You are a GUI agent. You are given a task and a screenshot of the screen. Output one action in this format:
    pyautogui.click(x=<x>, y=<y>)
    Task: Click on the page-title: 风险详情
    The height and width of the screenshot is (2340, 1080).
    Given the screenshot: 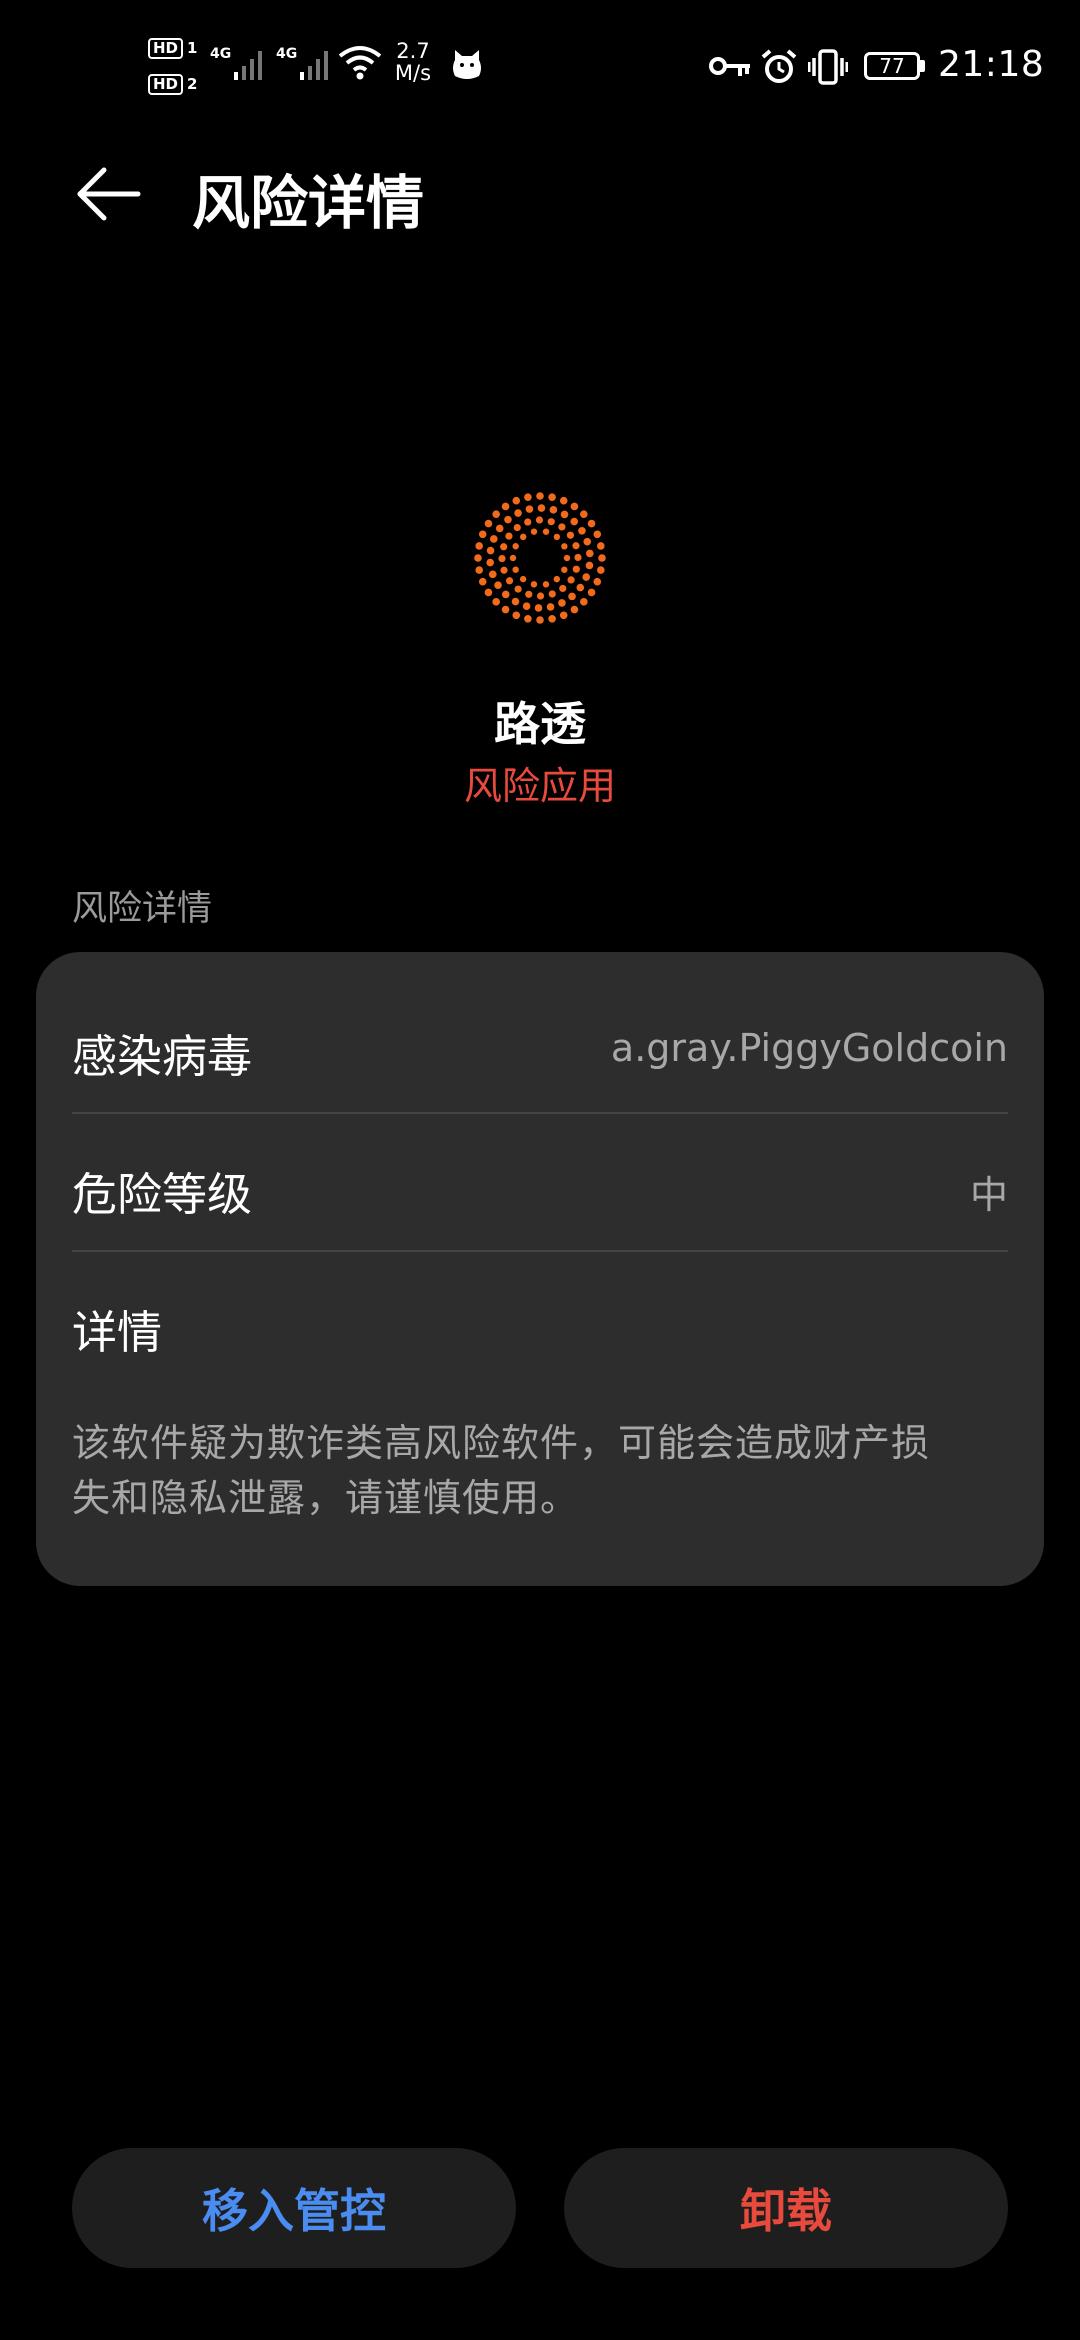 What is the action you would take?
    pyautogui.click(x=308, y=203)
    